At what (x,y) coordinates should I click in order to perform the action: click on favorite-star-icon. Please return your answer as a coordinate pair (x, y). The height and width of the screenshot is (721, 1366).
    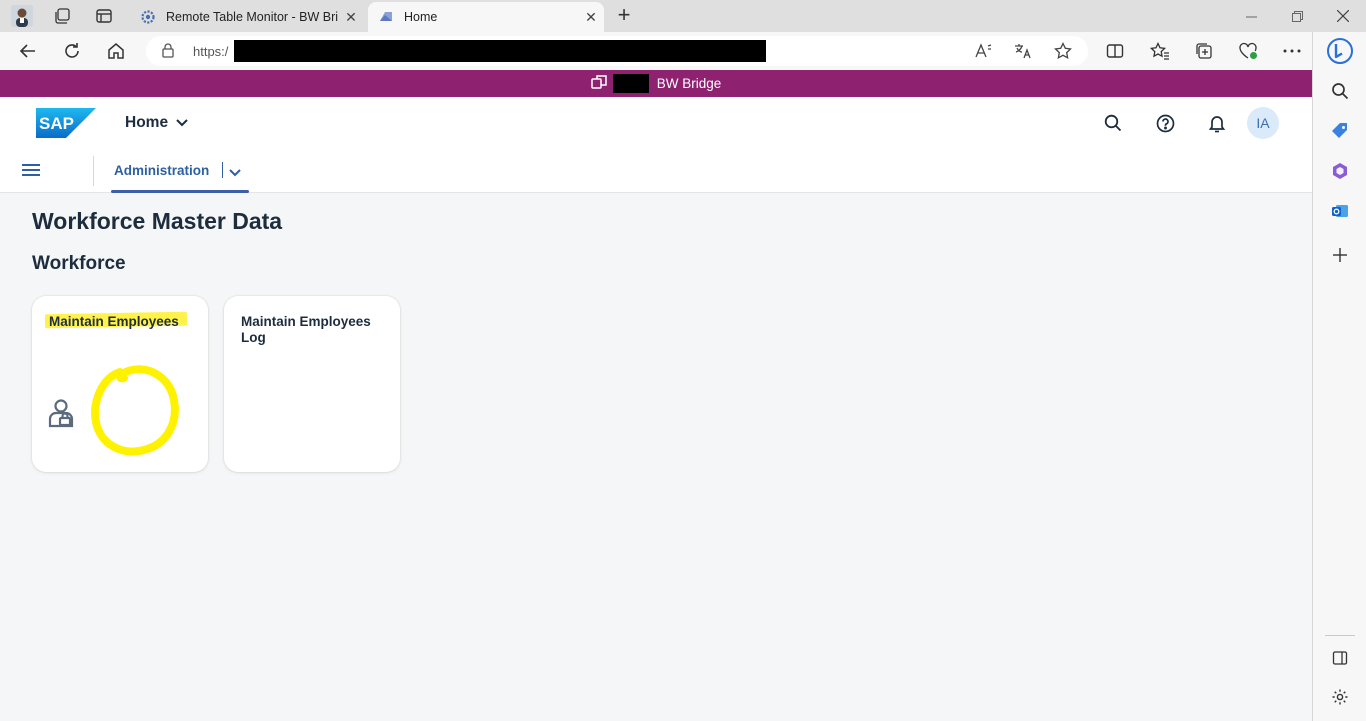
    Looking at the image, I should click on (1063, 51).